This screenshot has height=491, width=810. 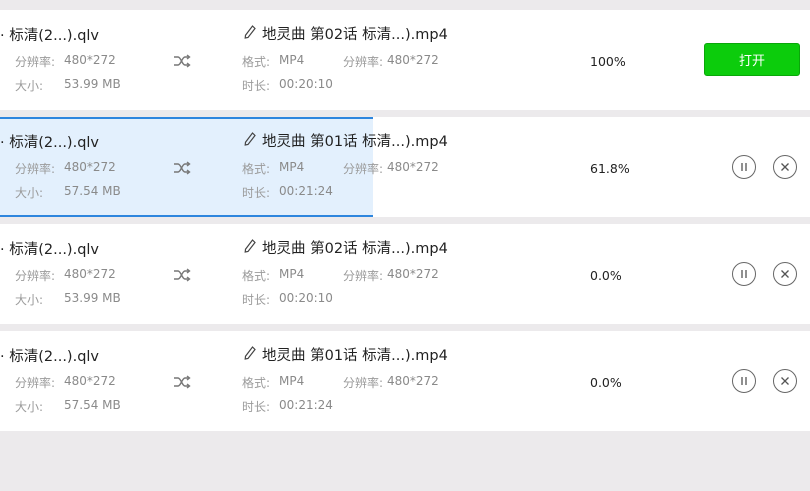 I want to click on progress-line-bottom, so click(x=186, y=216).